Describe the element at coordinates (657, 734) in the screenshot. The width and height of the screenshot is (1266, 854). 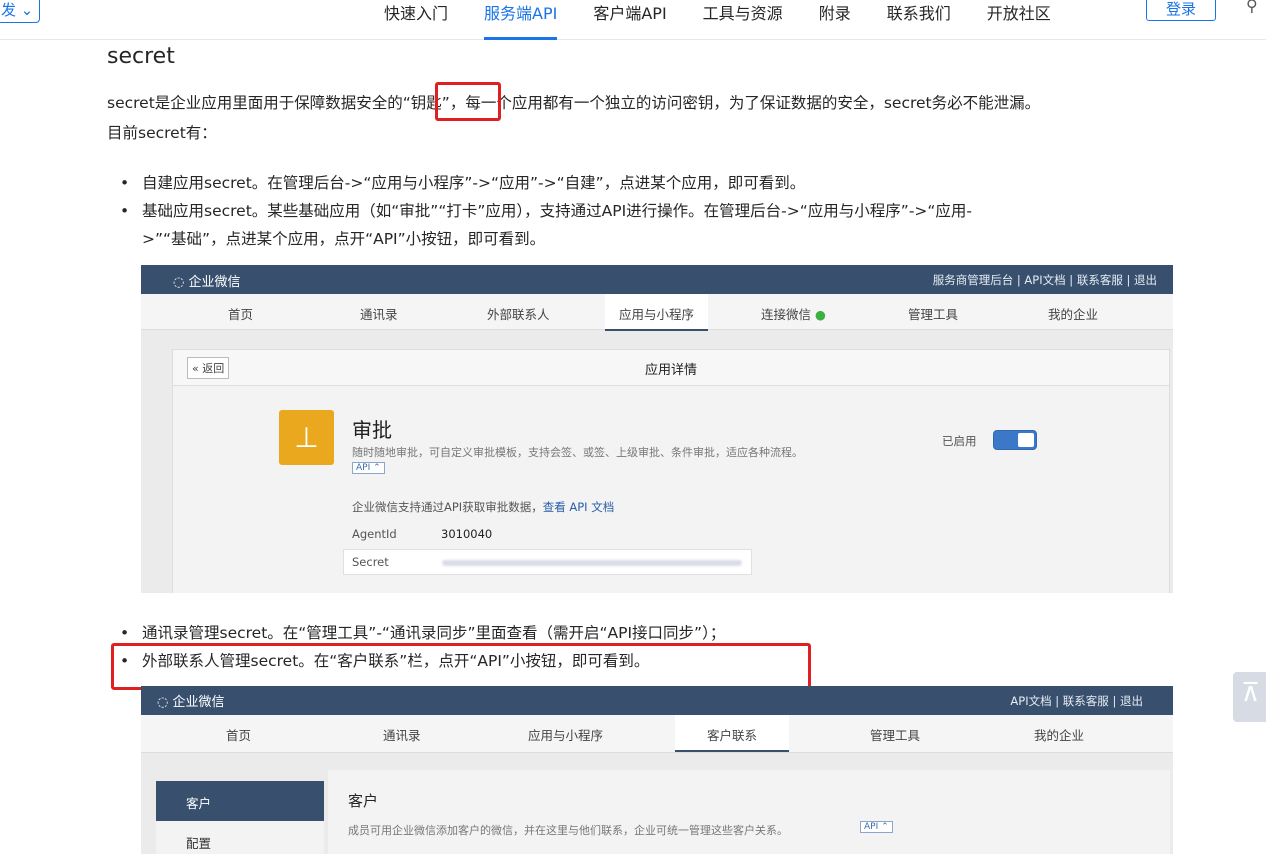
I see `admin-nav: 首页 通讯录 应用与小程序 客户联系 管理工具 我的企业` at that location.